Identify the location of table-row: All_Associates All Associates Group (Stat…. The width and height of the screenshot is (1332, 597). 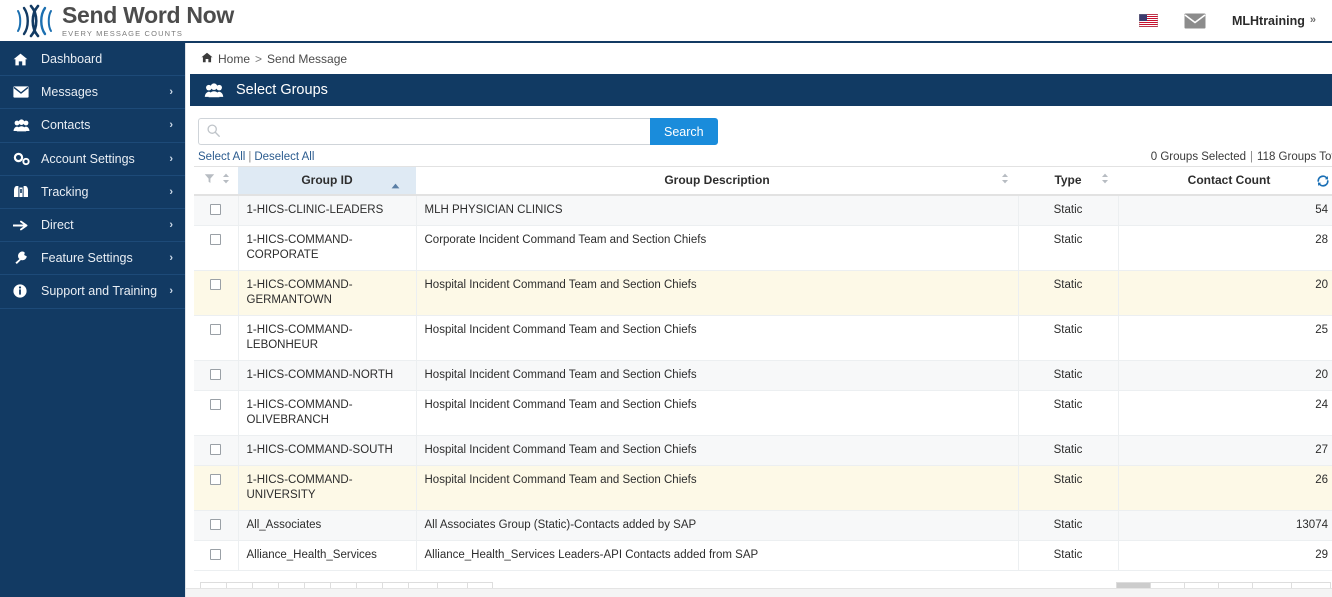
(763, 525).